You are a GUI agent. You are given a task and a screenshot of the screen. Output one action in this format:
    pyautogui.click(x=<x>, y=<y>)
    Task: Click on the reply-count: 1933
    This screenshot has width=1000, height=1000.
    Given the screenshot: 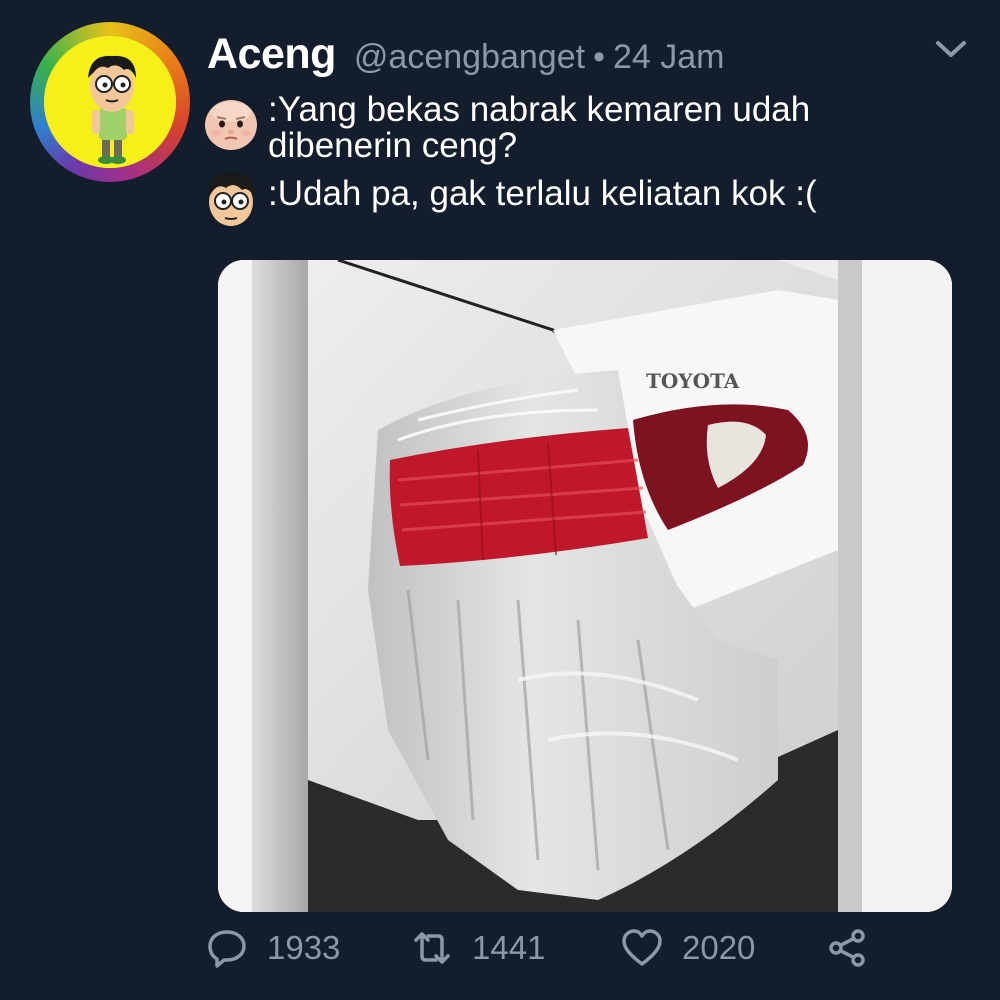 What is the action you would take?
    pyautogui.click(x=304, y=947)
    